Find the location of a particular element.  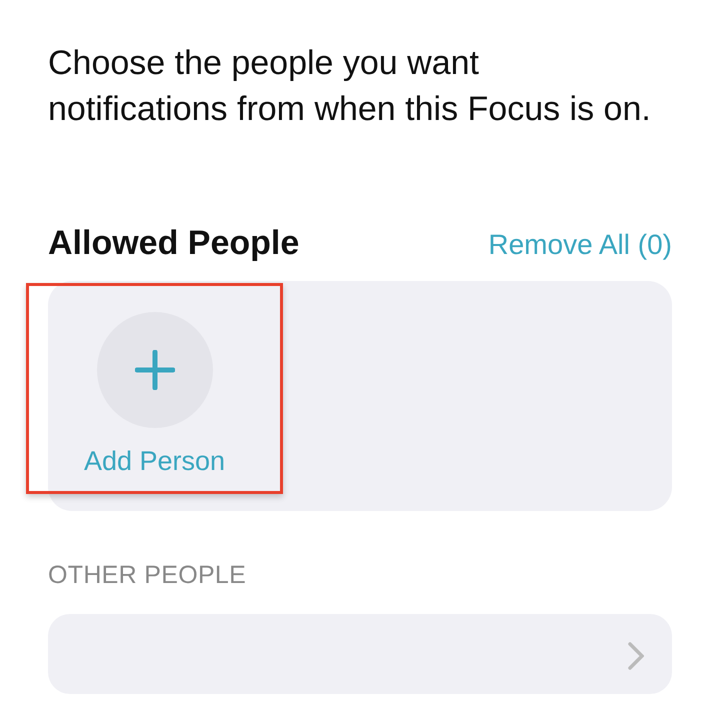

section-title: Allowed People is located at coordinates (174, 243).